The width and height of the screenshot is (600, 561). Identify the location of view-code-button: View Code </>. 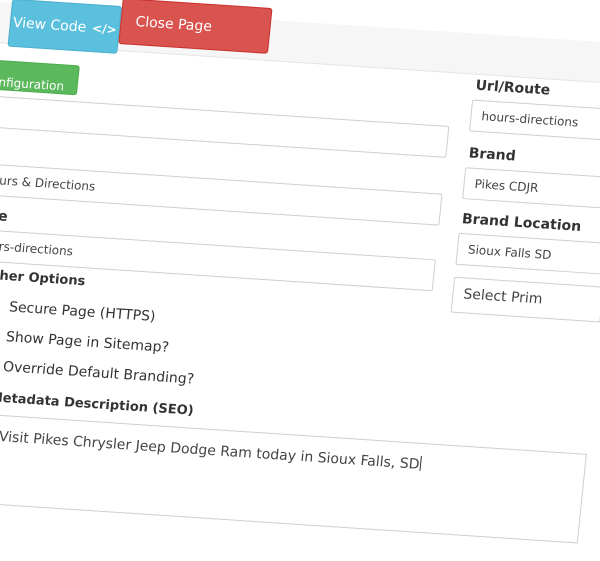
(65, 27).